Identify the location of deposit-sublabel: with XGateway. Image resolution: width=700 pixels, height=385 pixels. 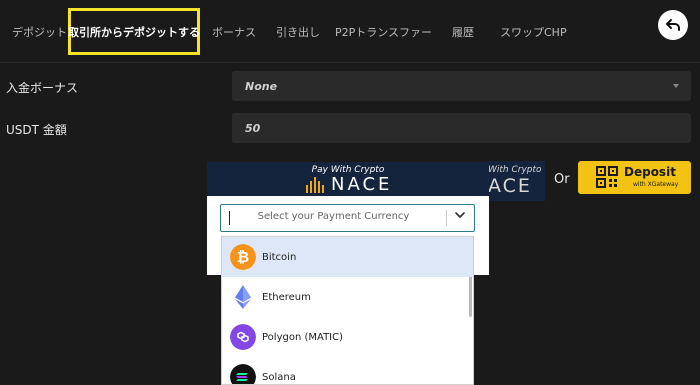
(656, 184).